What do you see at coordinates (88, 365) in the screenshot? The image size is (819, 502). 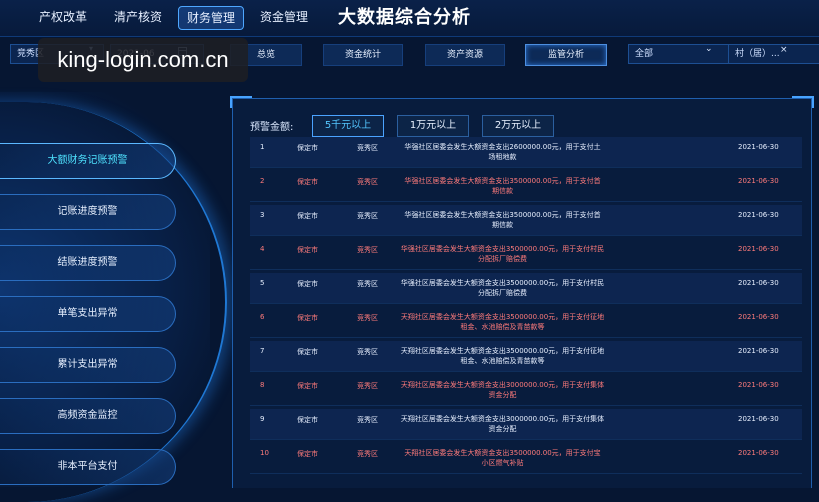 I see `sidebar-item-cumulative-expense-anomaly: 累计支出异常` at bounding box center [88, 365].